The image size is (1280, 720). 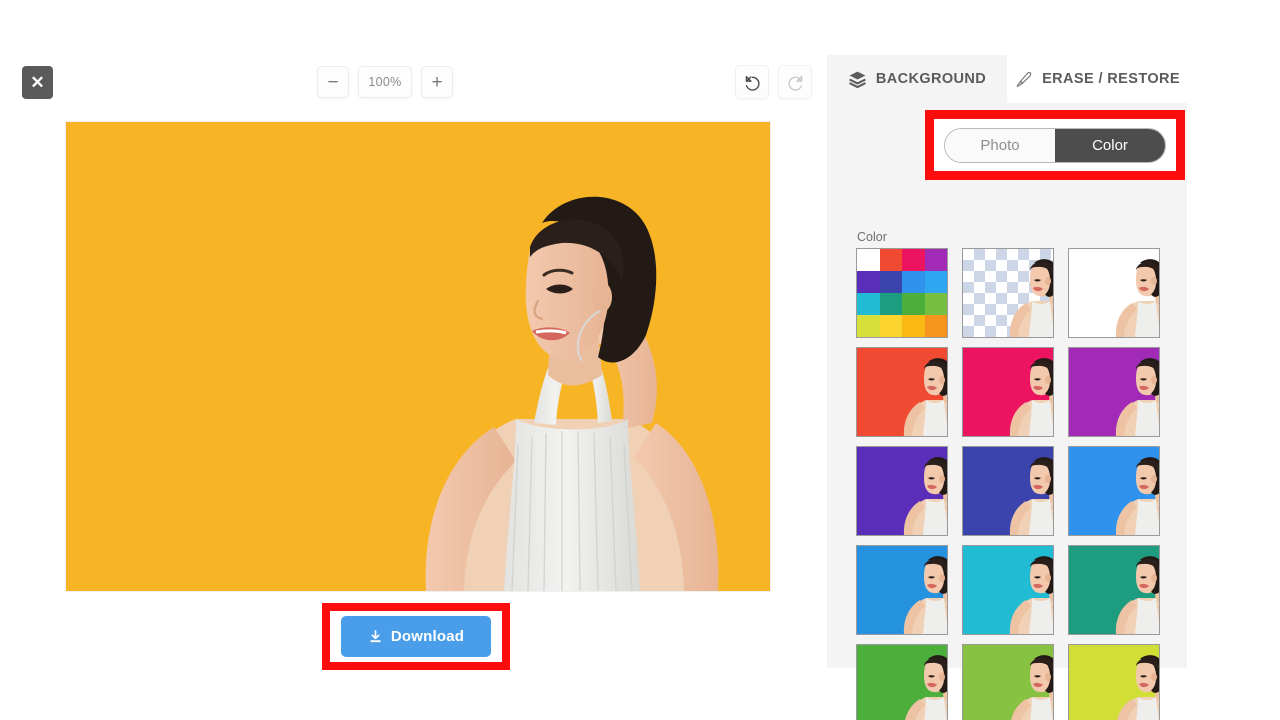 What do you see at coordinates (1008, 392) in the screenshot?
I see `pink-background` at bounding box center [1008, 392].